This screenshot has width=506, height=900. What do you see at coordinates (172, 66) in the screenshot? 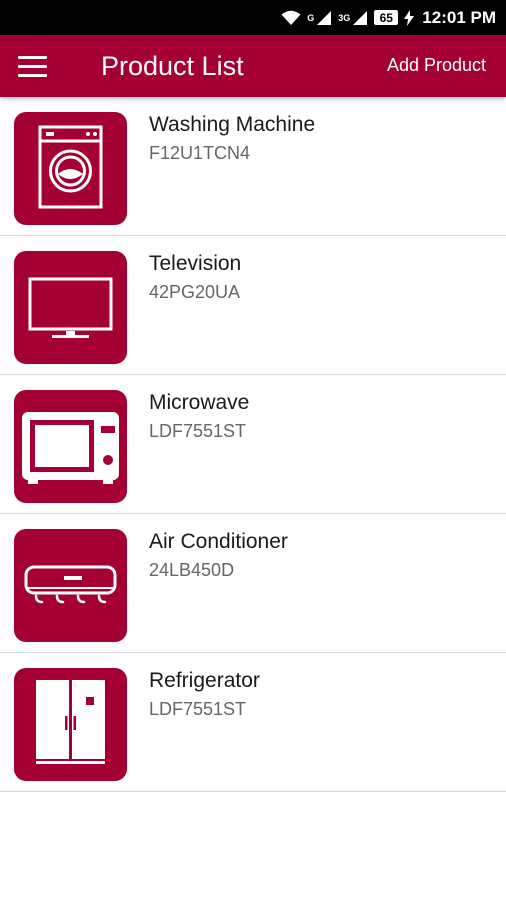
I see `page-title: Product List` at bounding box center [172, 66].